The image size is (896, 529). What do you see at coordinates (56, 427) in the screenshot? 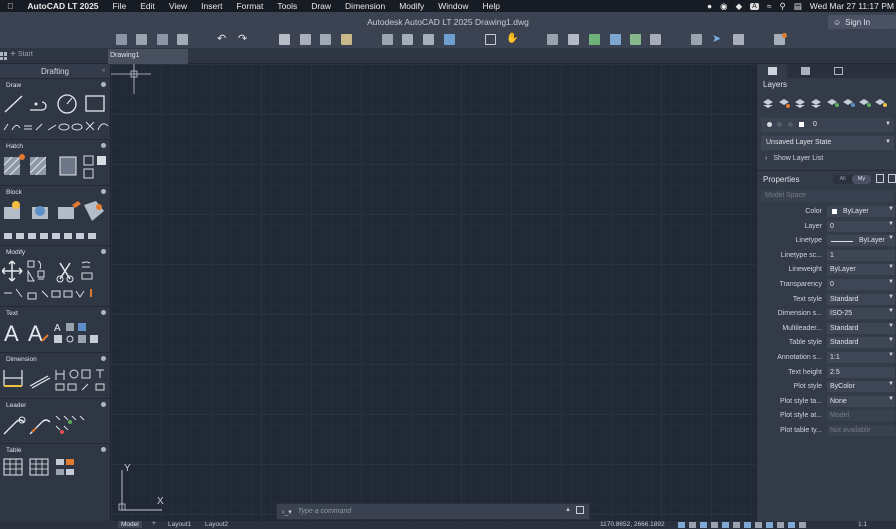
I see `leader-tools-icons` at bounding box center [56, 427].